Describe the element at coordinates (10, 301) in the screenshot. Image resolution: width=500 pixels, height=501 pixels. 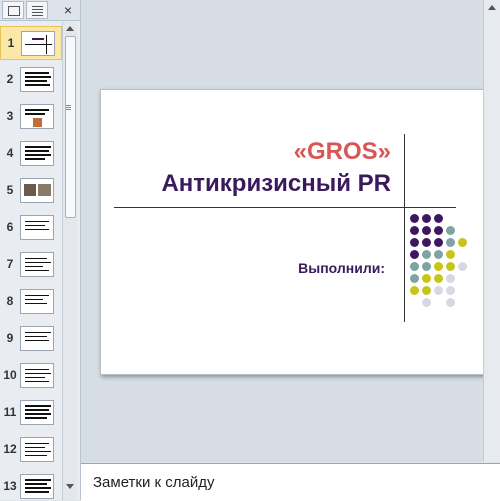
I see `slide-number: 8` at that location.